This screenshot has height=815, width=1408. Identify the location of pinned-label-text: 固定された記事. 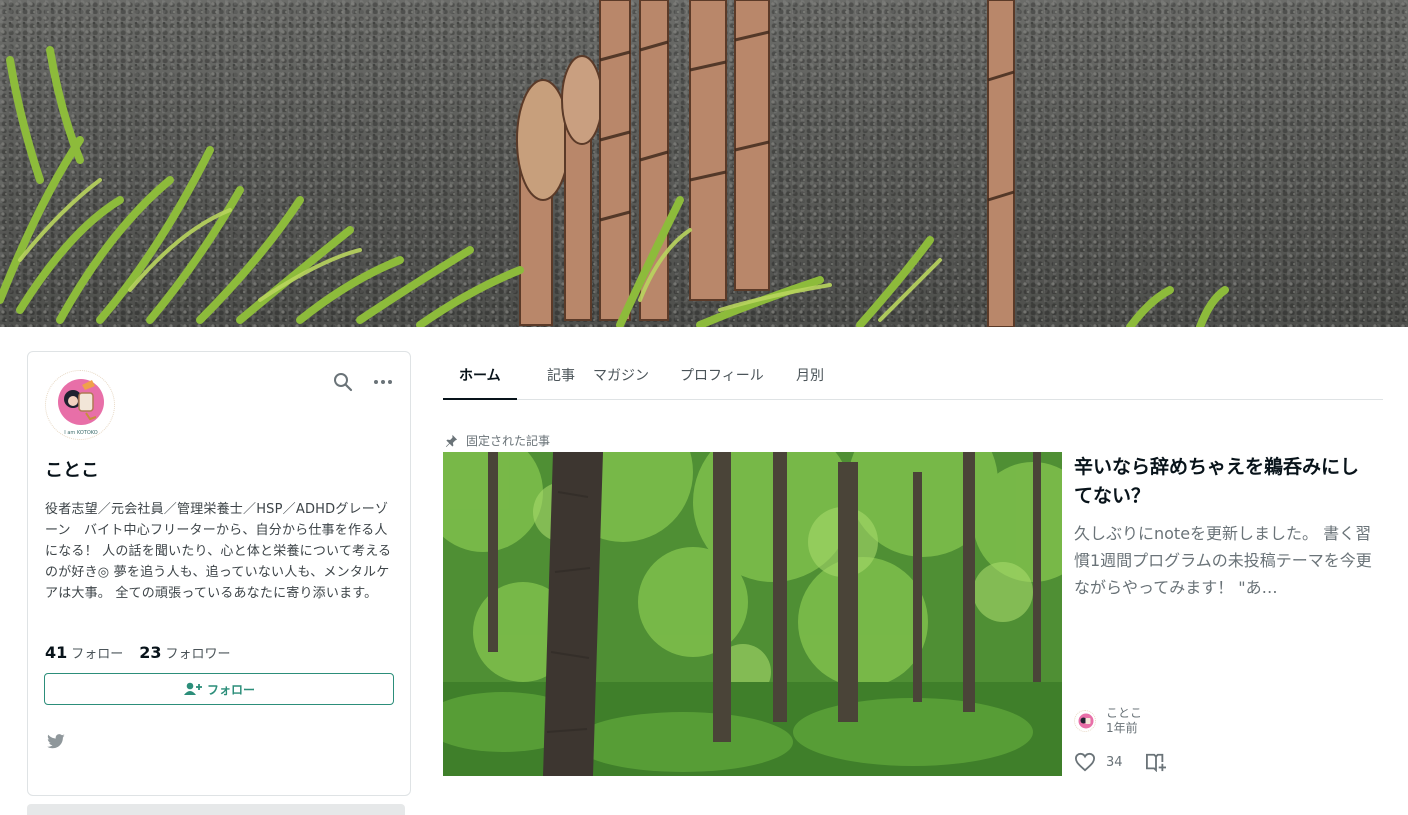
(508, 441).